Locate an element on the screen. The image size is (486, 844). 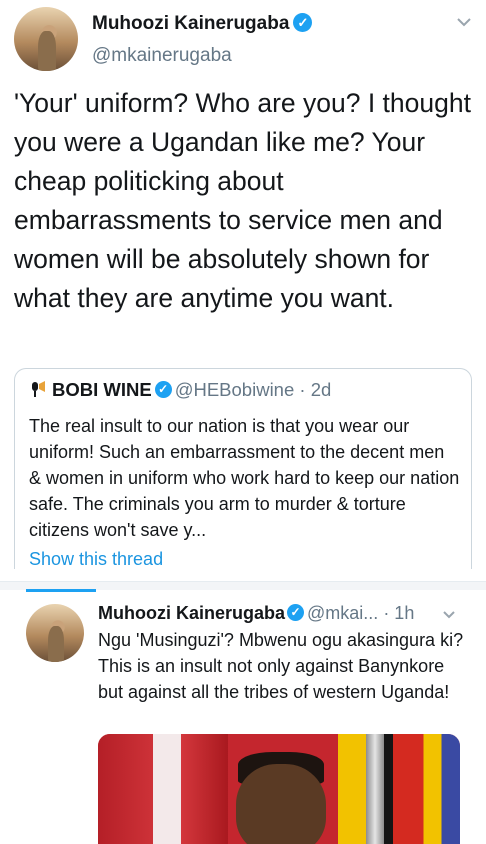
author-handle: @mkainerugaba is located at coordinates (162, 56).